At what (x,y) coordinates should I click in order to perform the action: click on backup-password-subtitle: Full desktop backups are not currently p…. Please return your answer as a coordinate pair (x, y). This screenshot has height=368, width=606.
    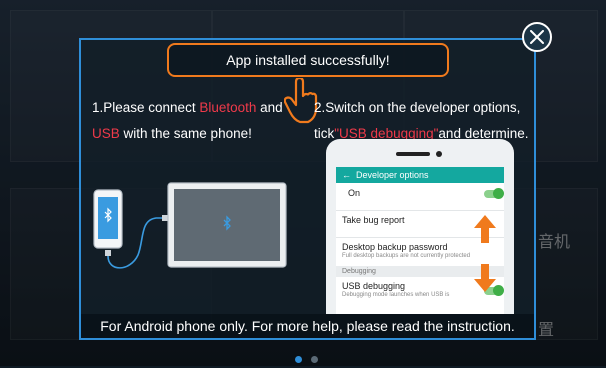
    Looking at the image, I should click on (406, 256).